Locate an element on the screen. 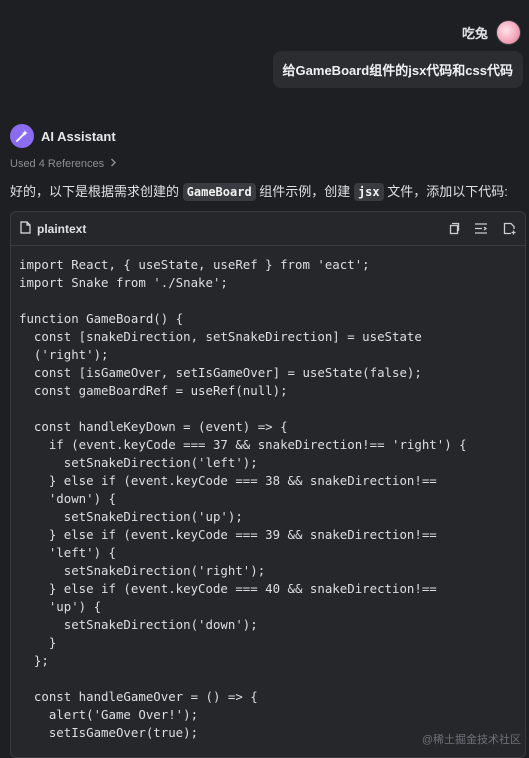 This screenshot has height=758, width=529. file-icon is located at coordinates (25, 228).